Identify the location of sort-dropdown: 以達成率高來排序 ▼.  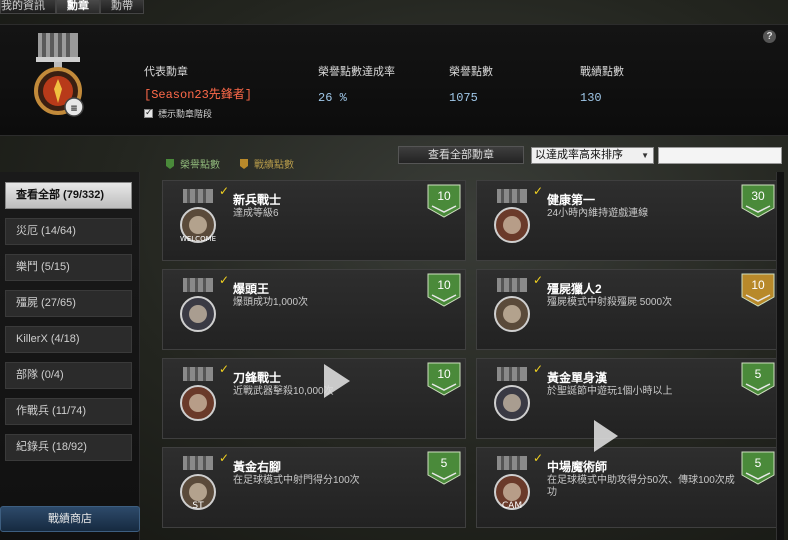
(592, 155).